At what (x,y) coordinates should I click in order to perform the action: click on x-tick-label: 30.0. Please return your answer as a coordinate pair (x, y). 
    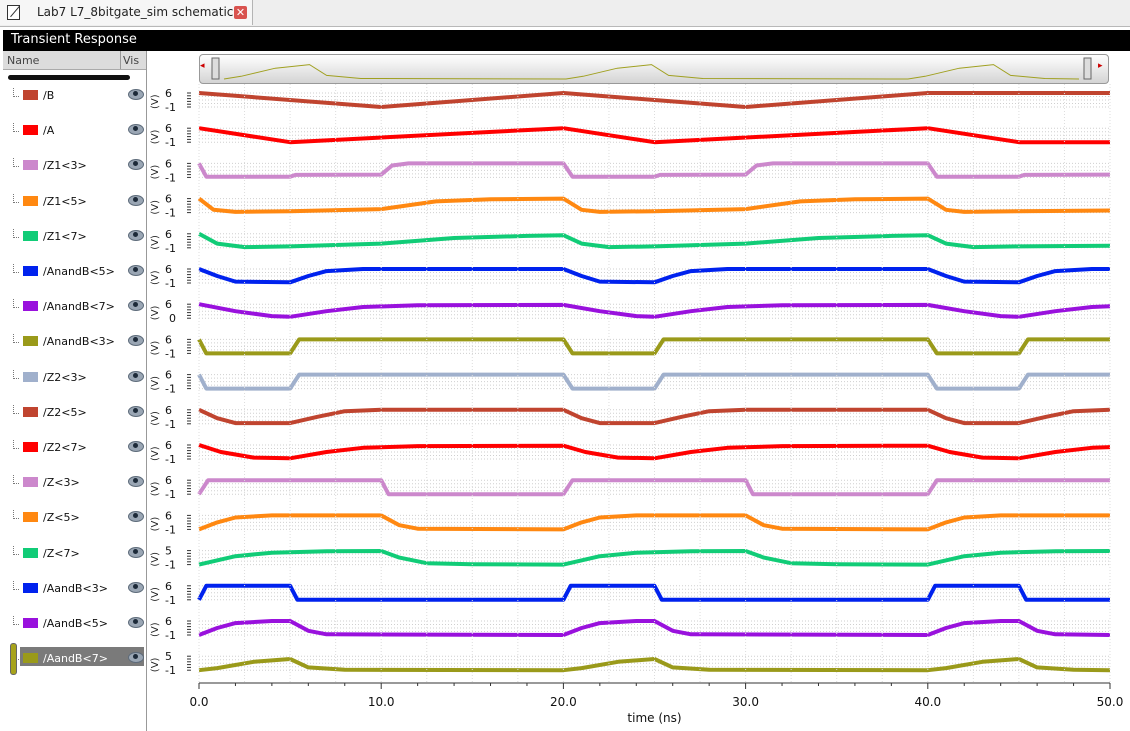
    Looking at the image, I should click on (745, 702).